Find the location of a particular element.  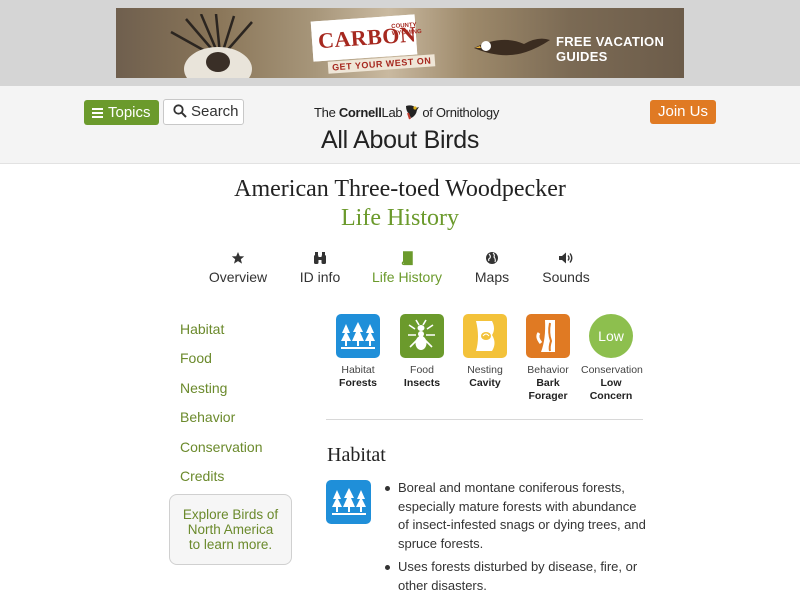

search-button: Search is located at coordinates (203, 112).